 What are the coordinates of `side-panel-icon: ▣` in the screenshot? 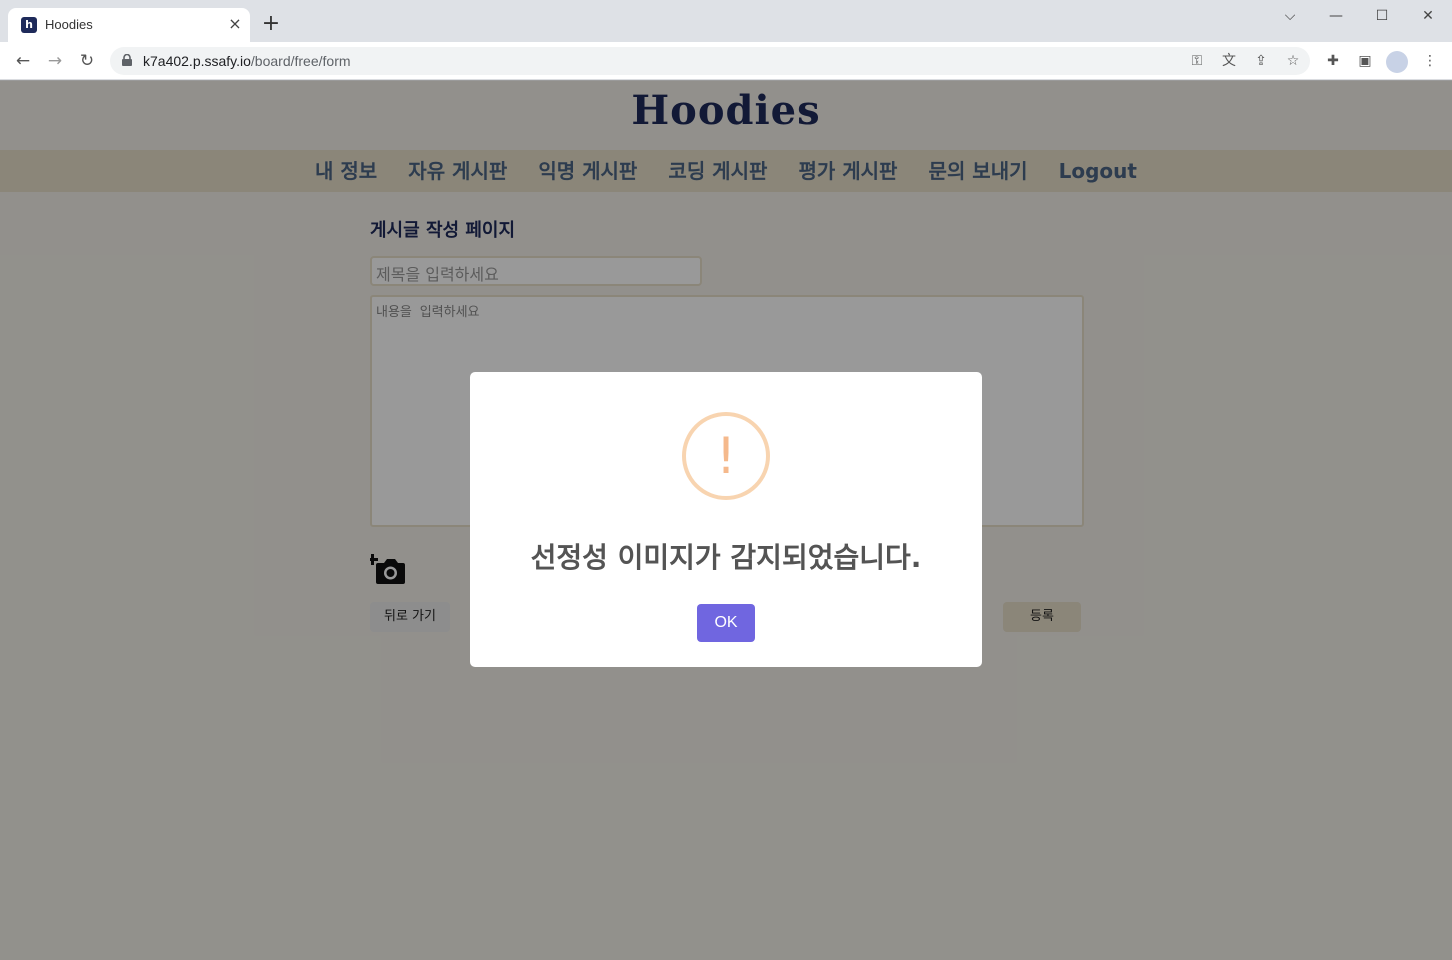 It's located at (1365, 61).